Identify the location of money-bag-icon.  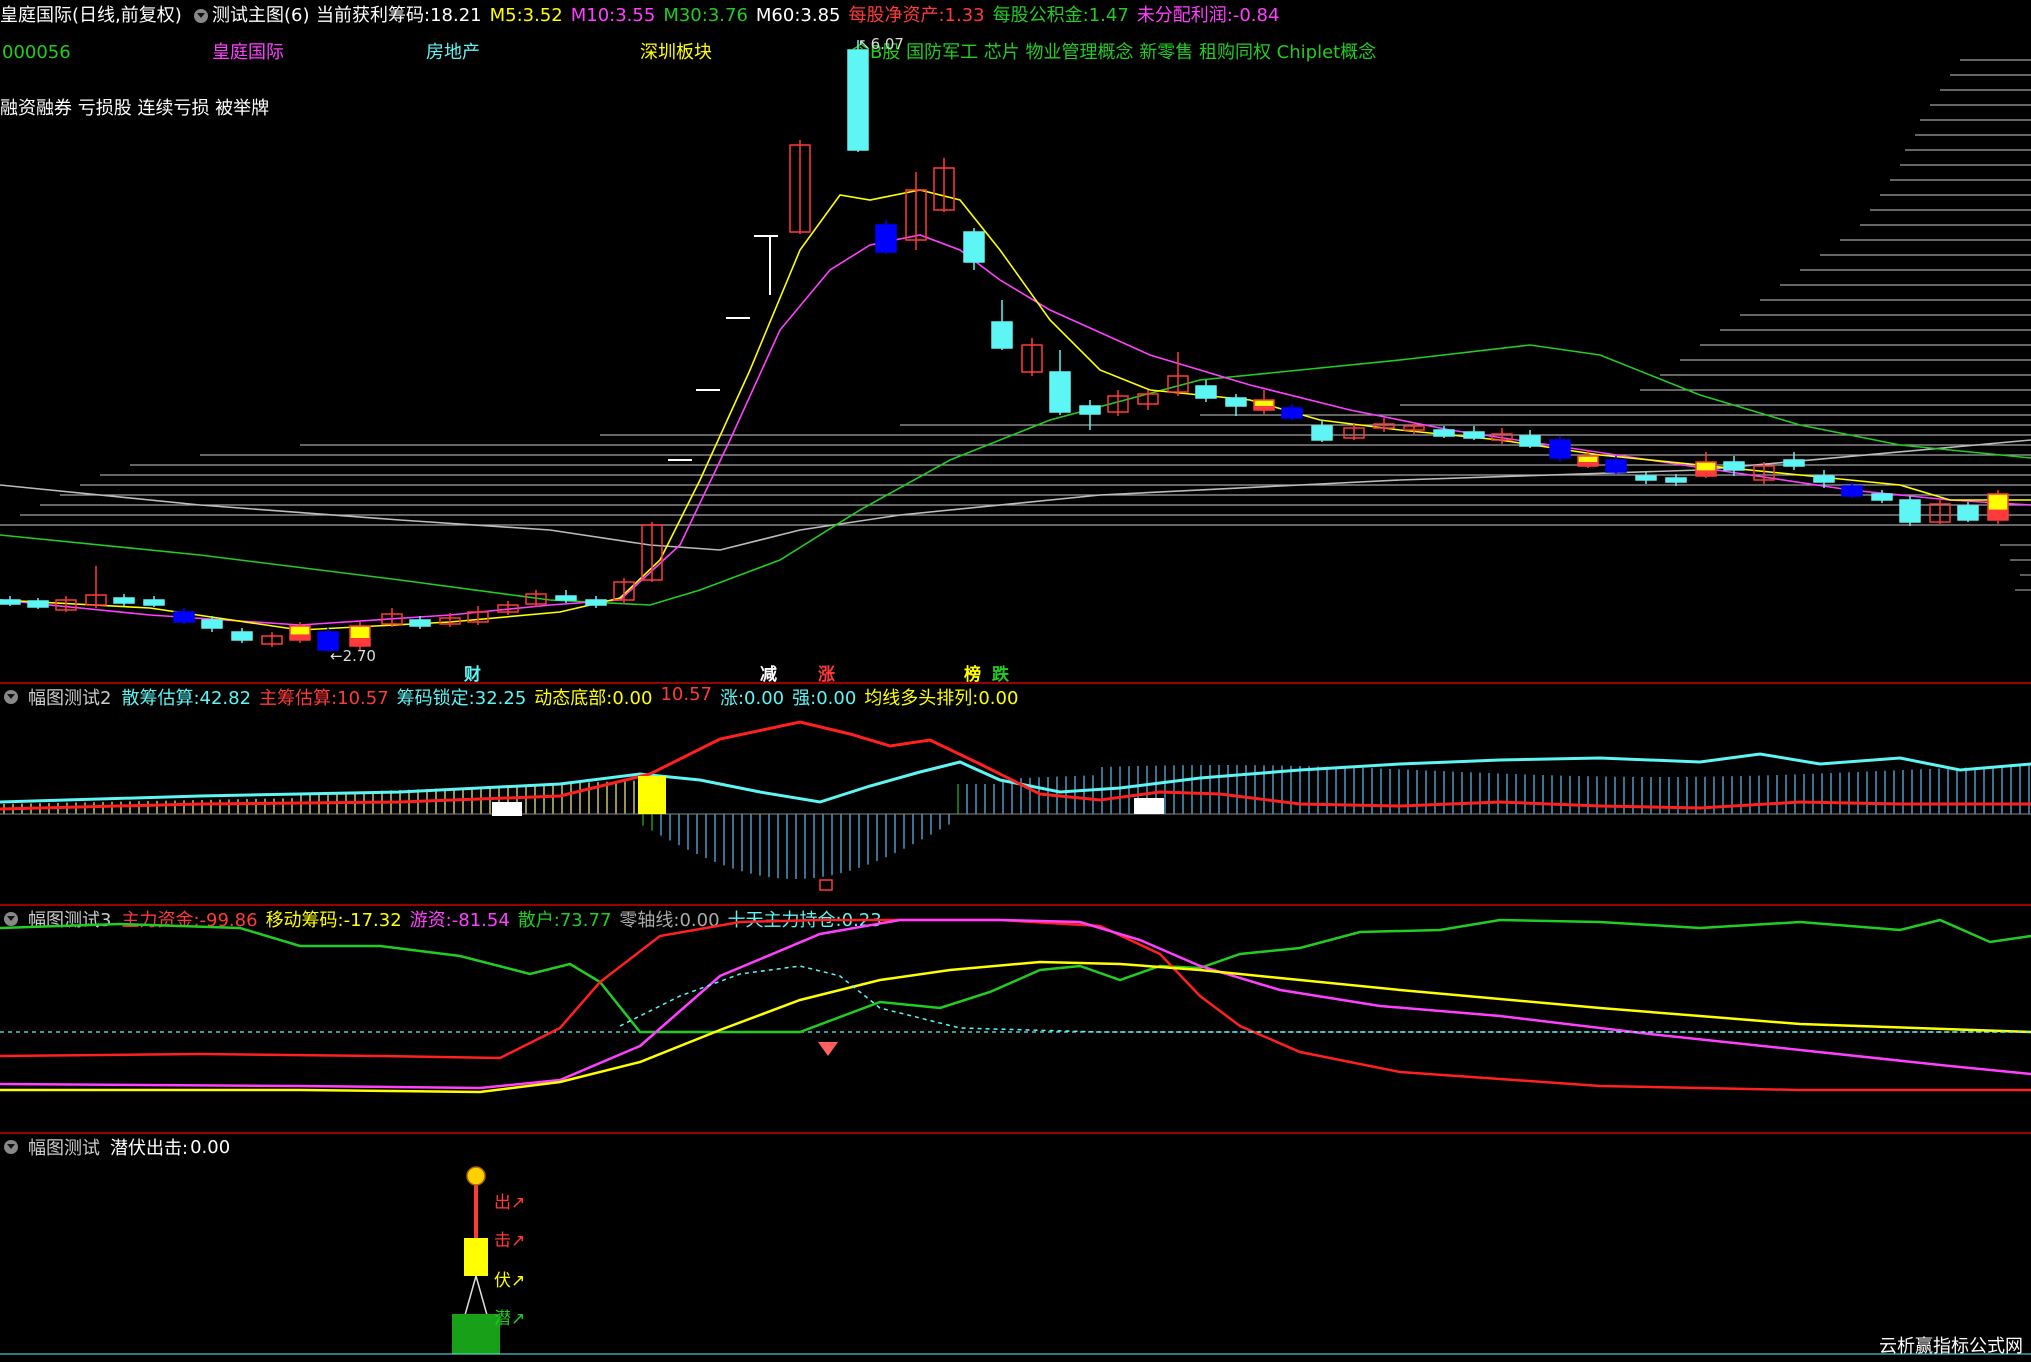
(476, 1176).